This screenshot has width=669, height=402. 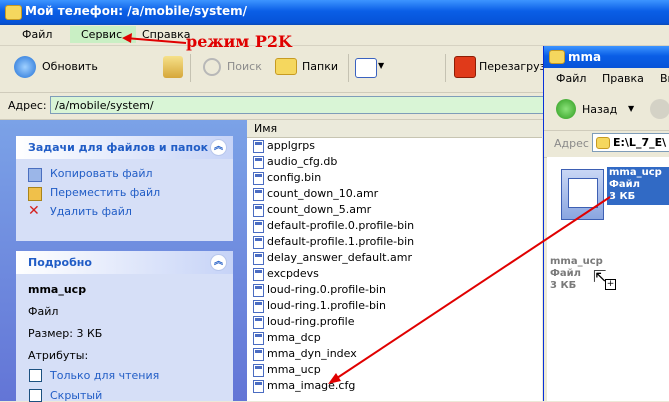 What do you see at coordinates (127, 38) in the screenshot?
I see `arrowhead-menu` at bounding box center [127, 38].